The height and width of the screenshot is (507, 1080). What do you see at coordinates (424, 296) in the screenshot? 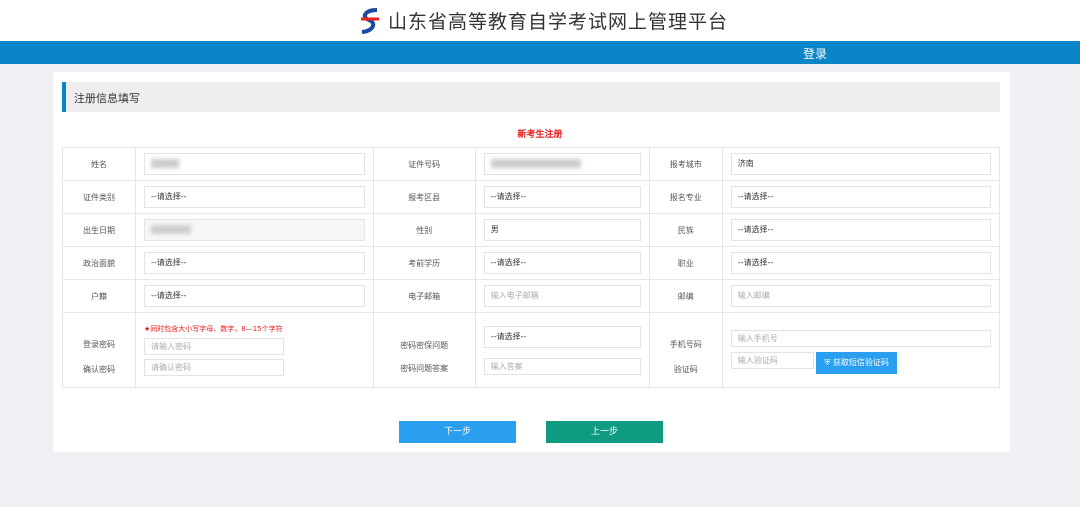
I see `email-label: 电子邮箱` at bounding box center [424, 296].